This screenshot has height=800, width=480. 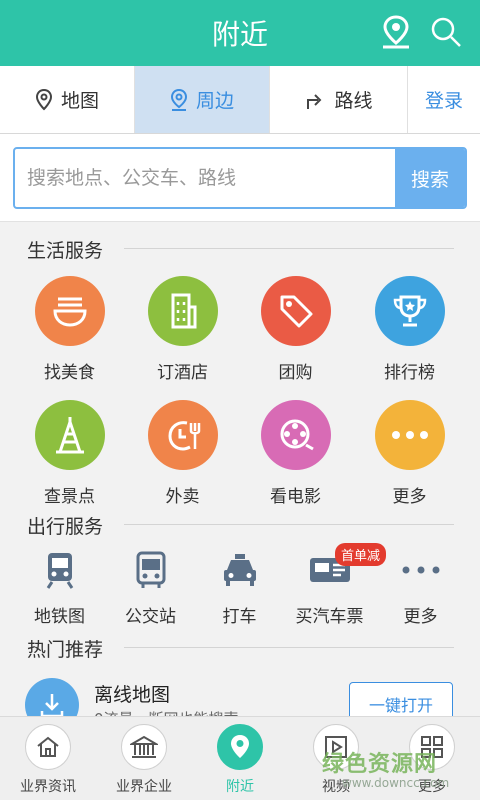 What do you see at coordinates (446, 32) in the screenshot?
I see `search-icon` at bounding box center [446, 32].